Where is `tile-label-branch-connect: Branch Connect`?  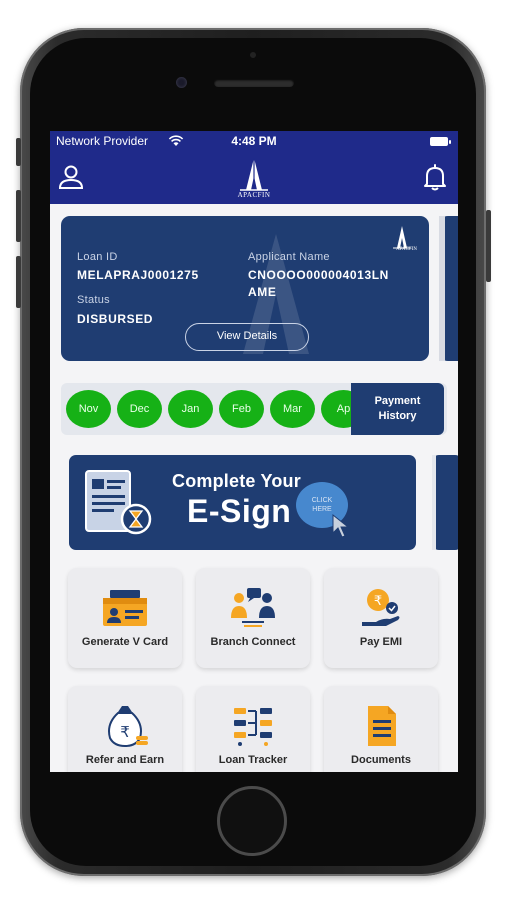
tile-label-branch-connect: Branch Connect is located at coordinates (253, 642).